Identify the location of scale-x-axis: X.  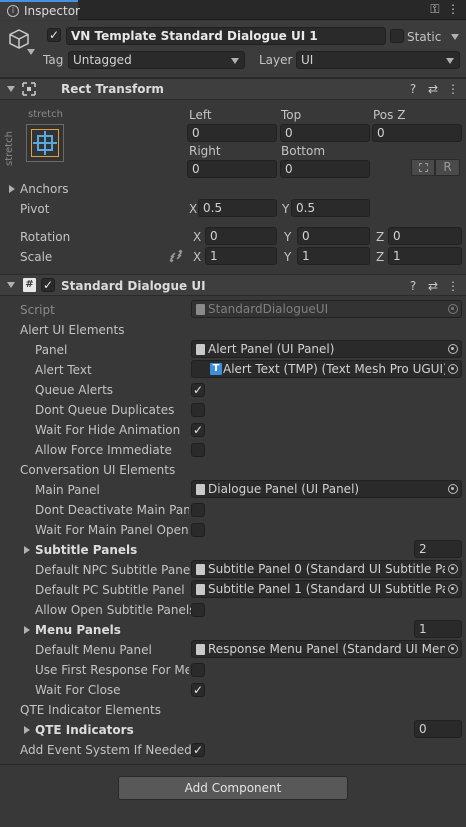
(197, 257).